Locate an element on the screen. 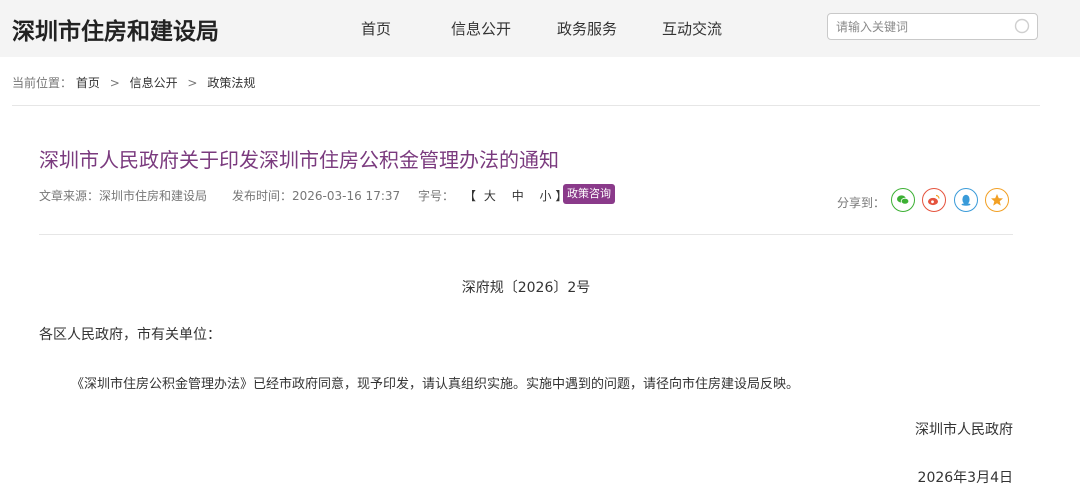 The image size is (1080, 496). breadcrumb: 当前位置： 首页 > 信息公开 > 政策法规 is located at coordinates (133, 82).